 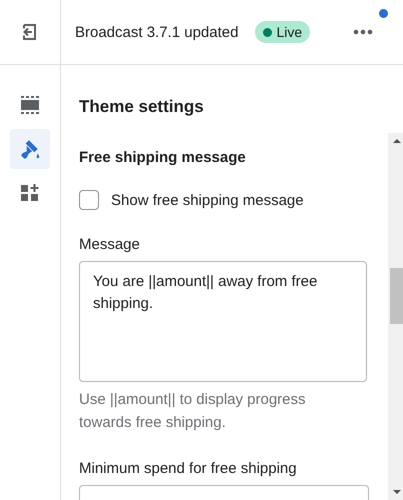 What do you see at coordinates (282, 32) in the screenshot?
I see `status-badge: Live` at bounding box center [282, 32].